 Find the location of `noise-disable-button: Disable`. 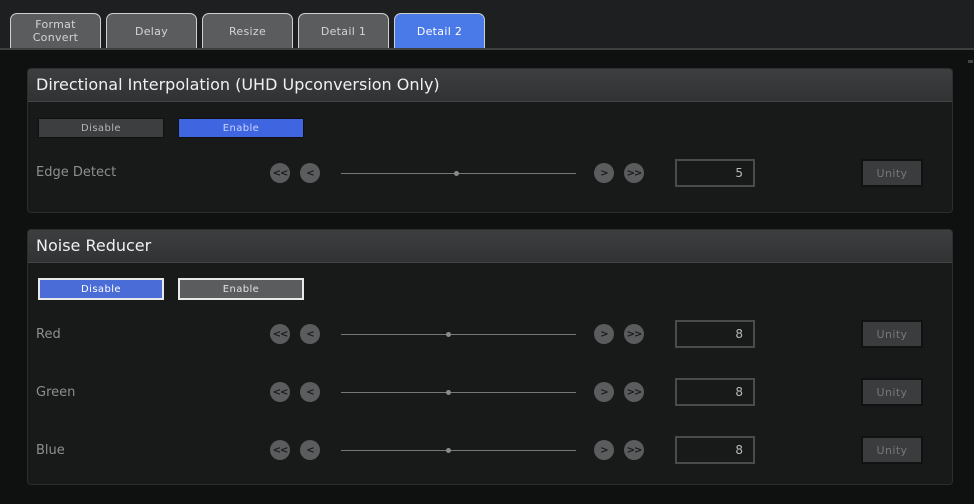

noise-disable-button: Disable is located at coordinates (101, 289).